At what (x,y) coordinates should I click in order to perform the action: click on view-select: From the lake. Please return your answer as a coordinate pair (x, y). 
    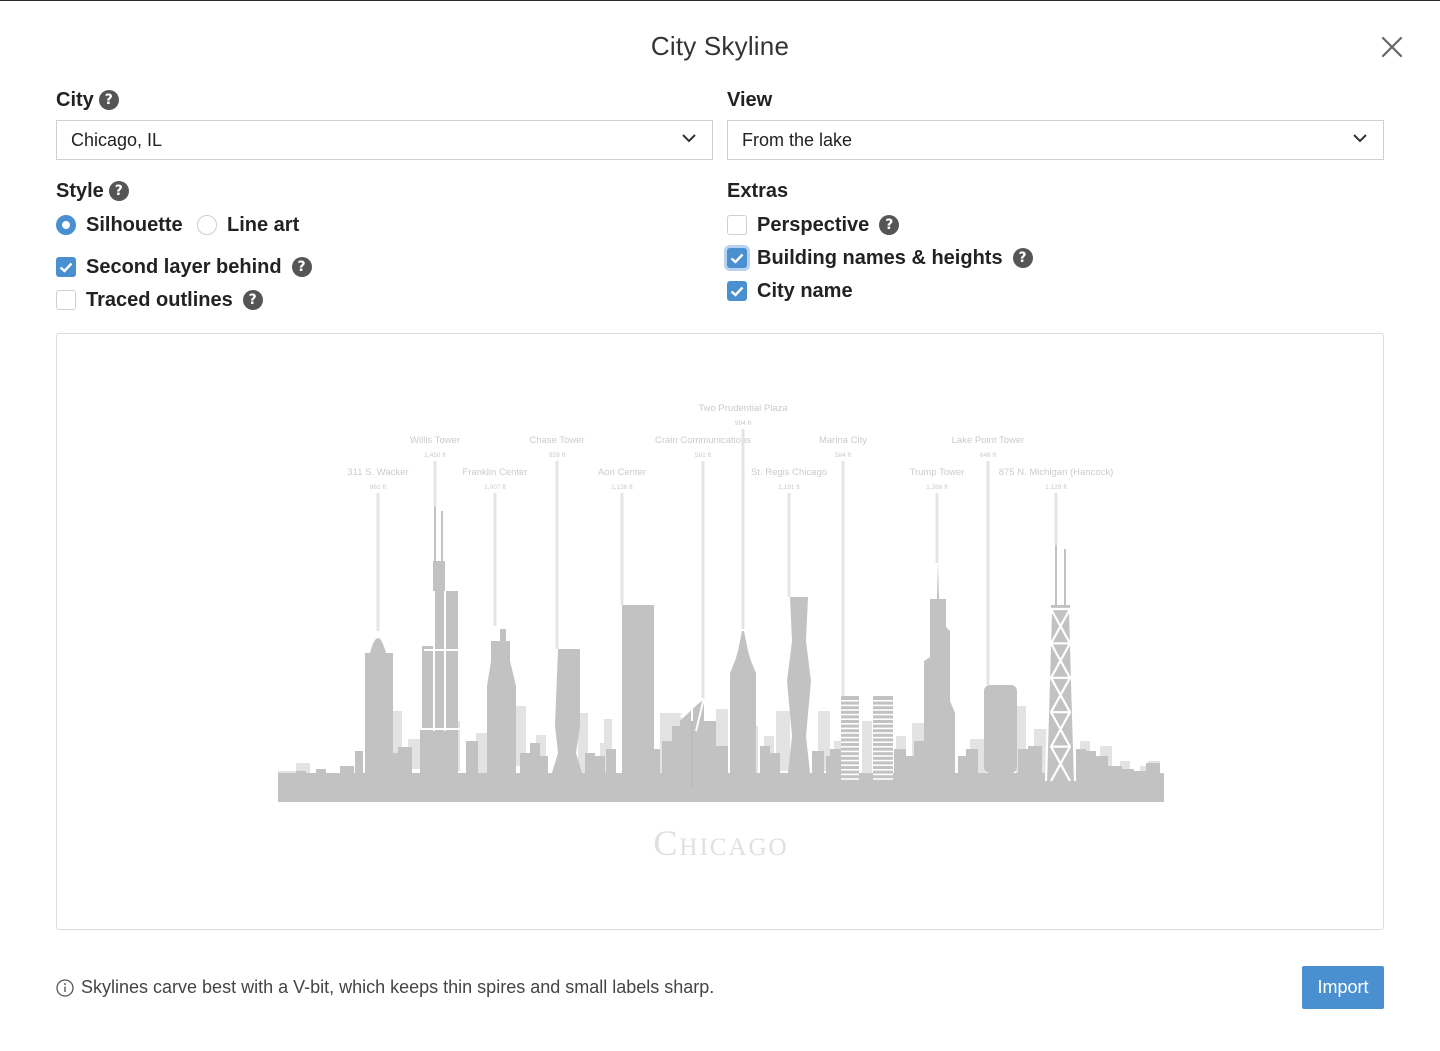
    Looking at the image, I should click on (1055, 140).